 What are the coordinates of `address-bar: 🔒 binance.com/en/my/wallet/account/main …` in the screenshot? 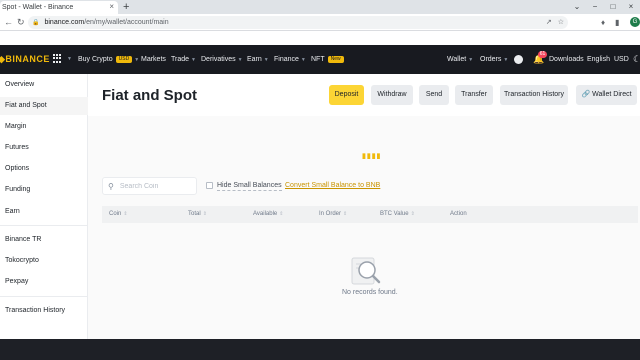 It's located at (298, 22).